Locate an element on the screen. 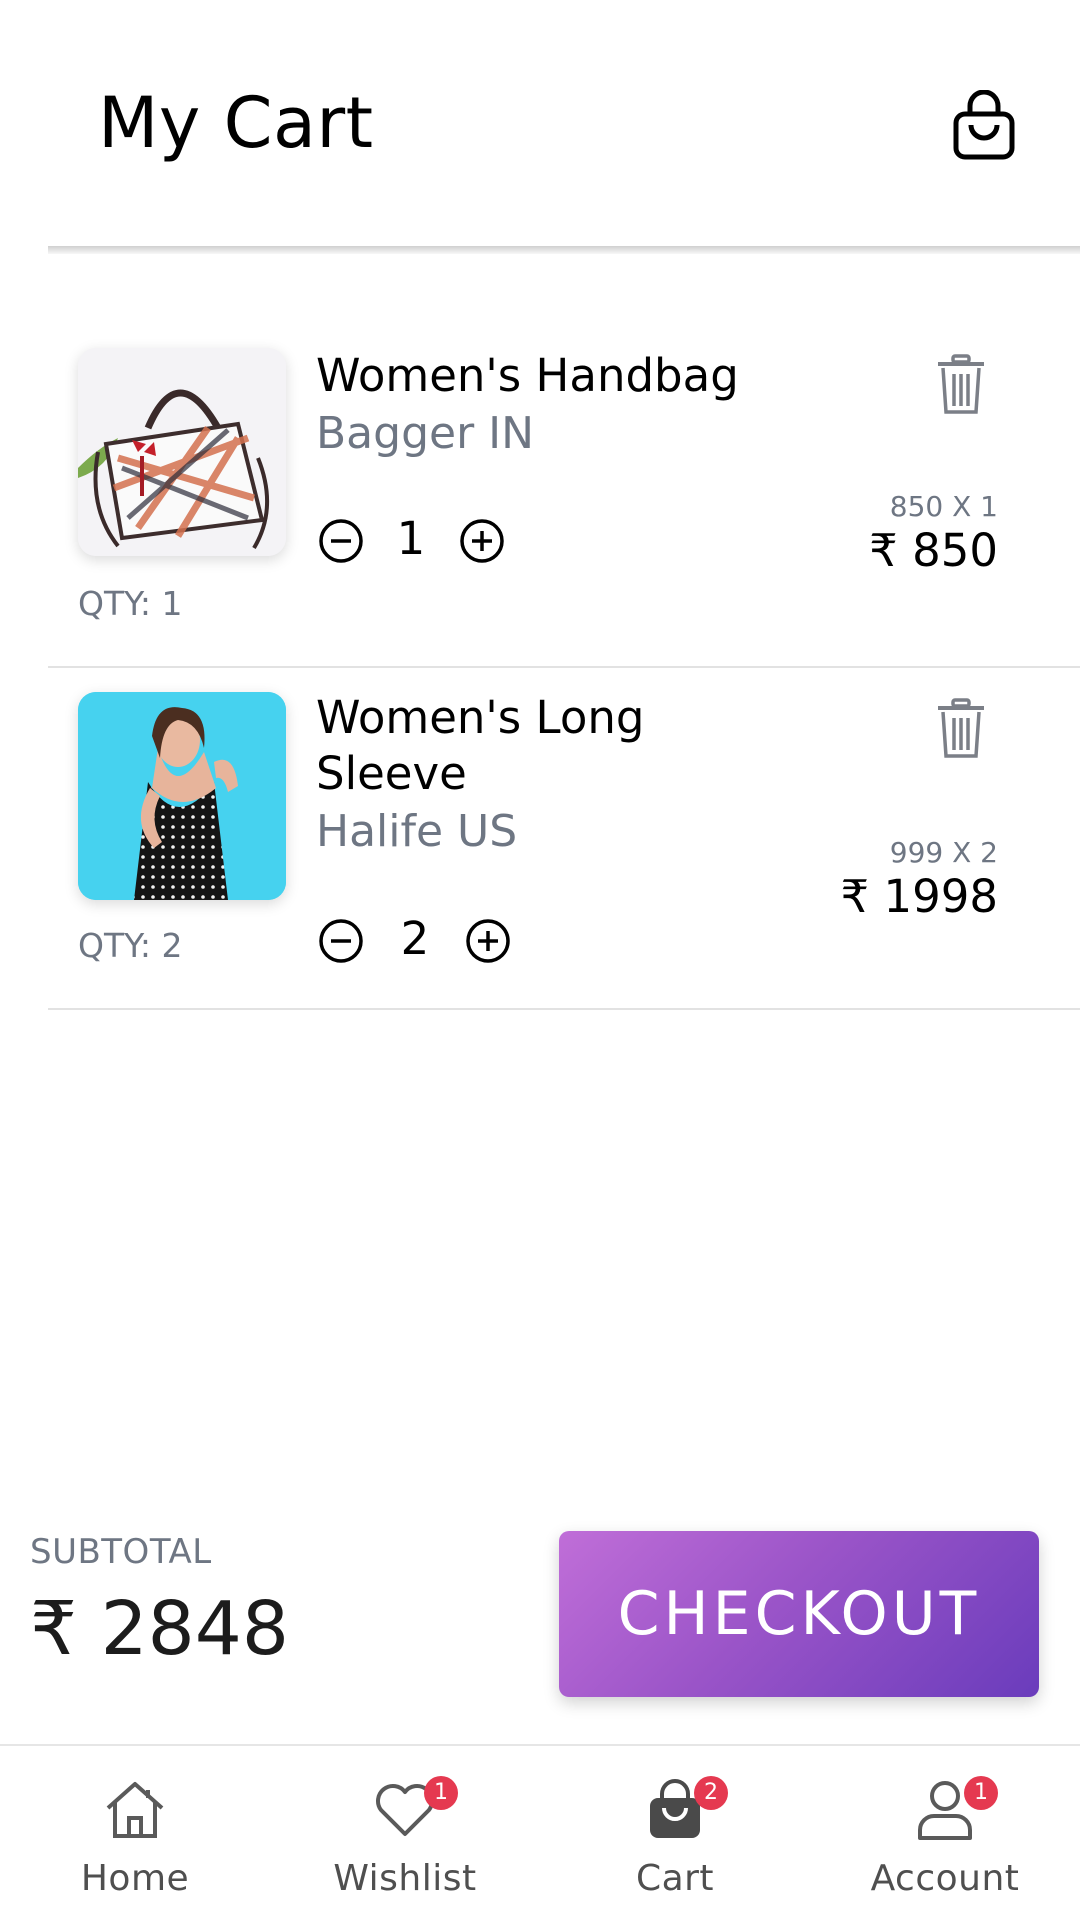 The height and width of the screenshot is (1922, 1080). quantity-value: 2 is located at coordinates (415, 938).